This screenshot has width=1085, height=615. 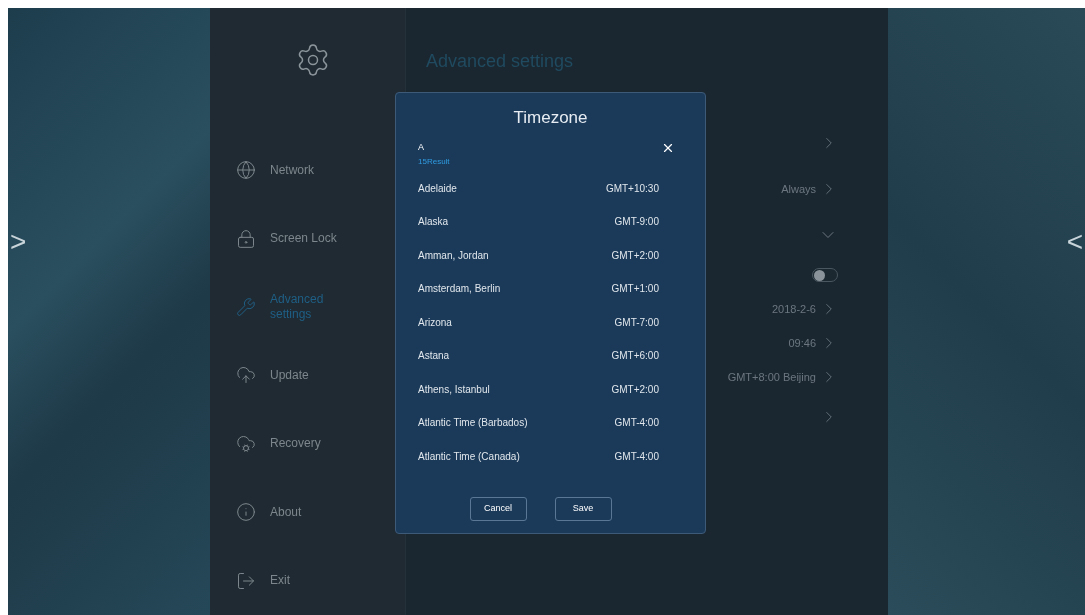 I want to click on setting-value: Always, so click(x=798, y=189).